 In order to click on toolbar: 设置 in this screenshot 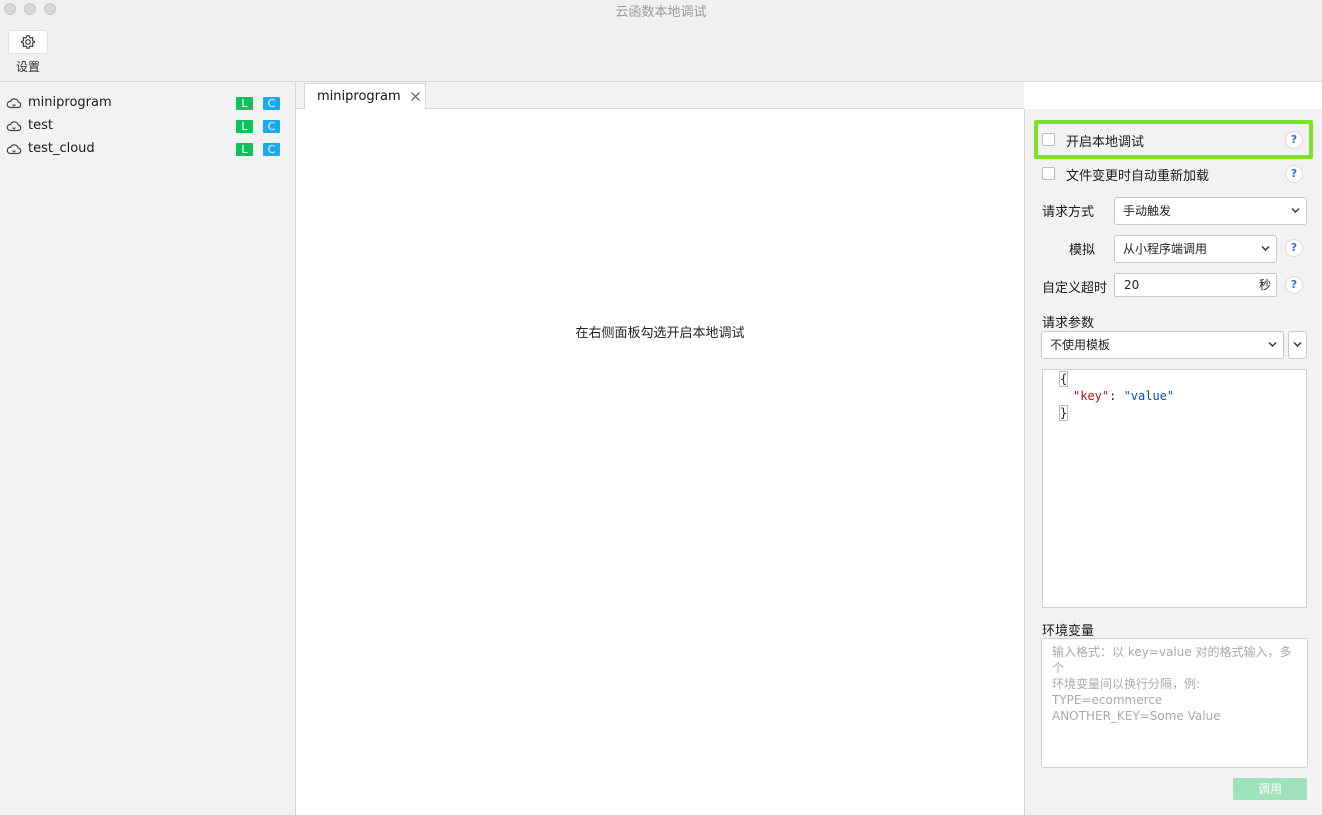, I will do `click(661, 50)`.